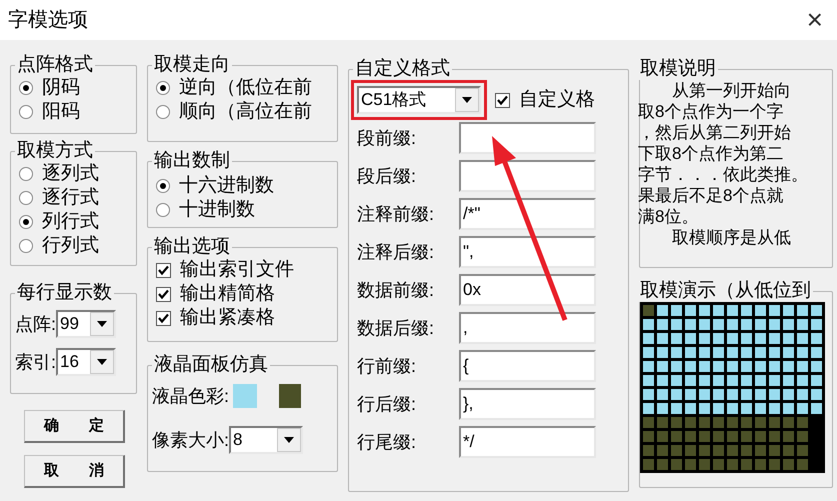 The image size is (837, 501). Describe the element at coordinates (70, 198) in the screenshot. I see `radio-label: 逐行式` at that location.